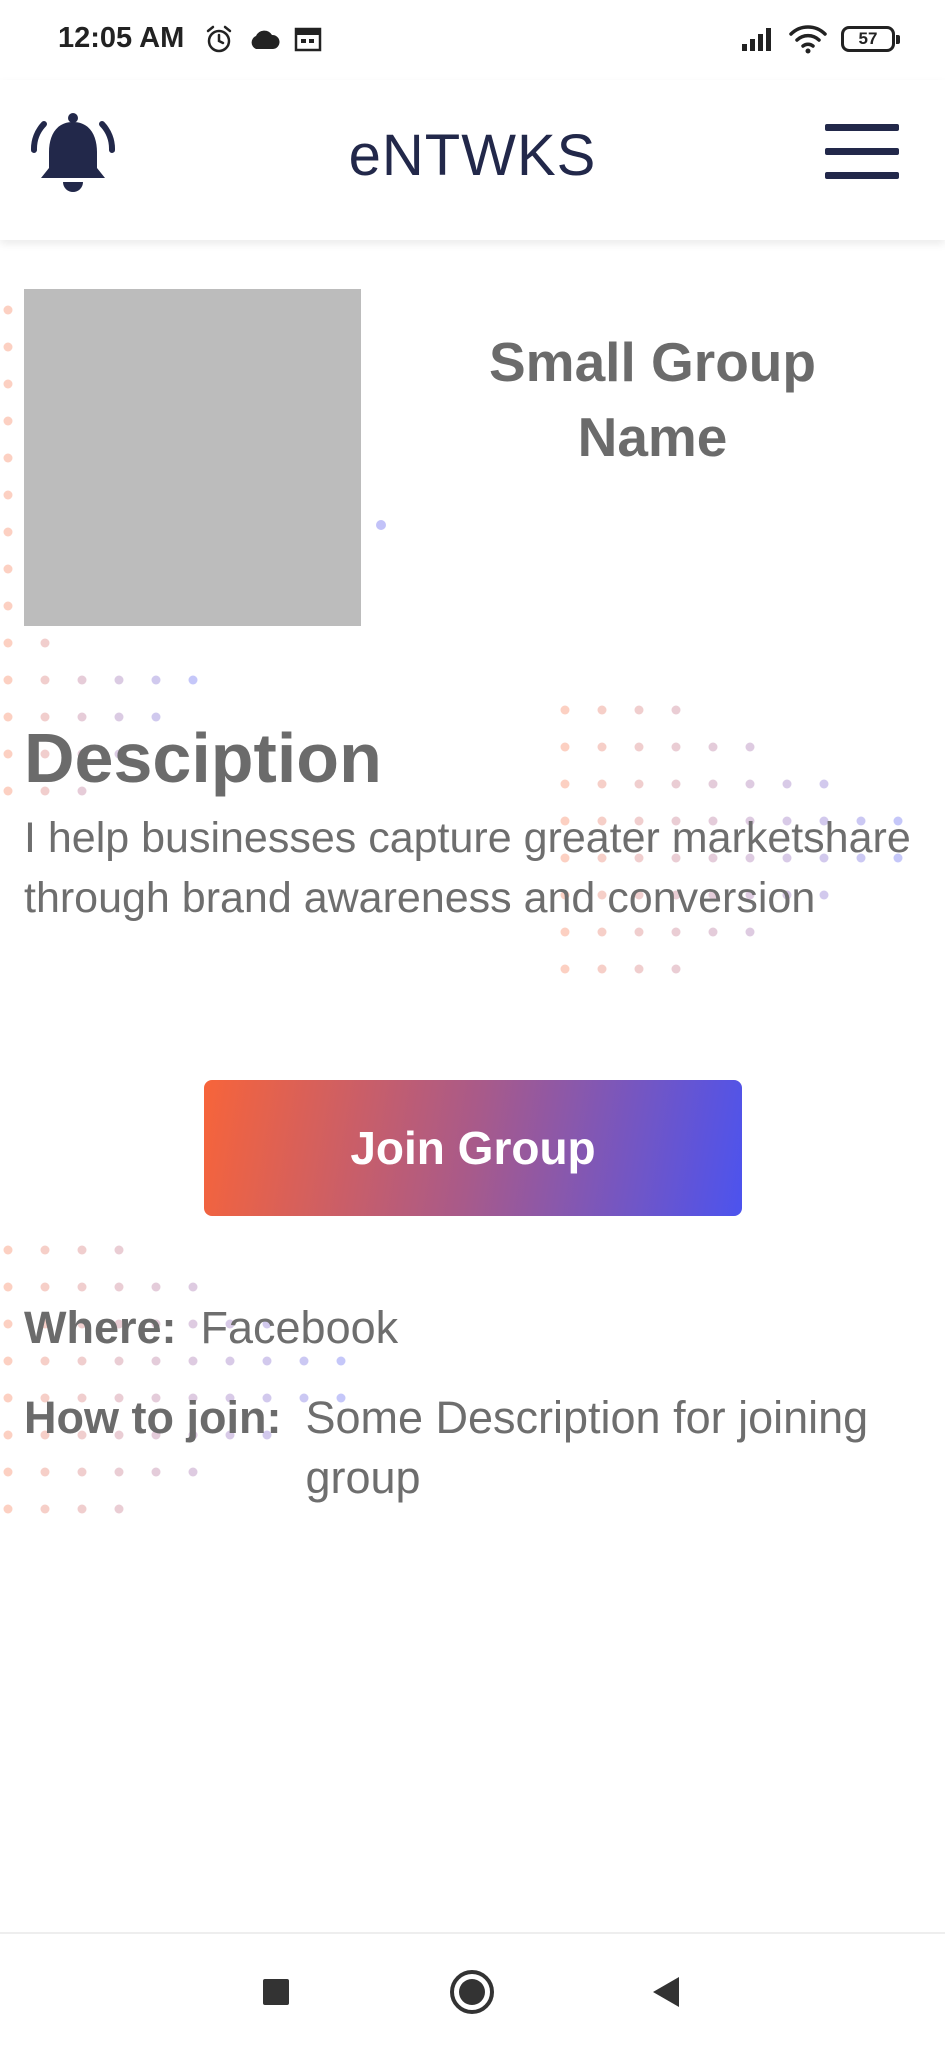 Image resolution: width=945 pixels, height=2048 pixels. Describe the element at coordinates (219, 39) in the screenshot. I see `alarm-icon` at that location.